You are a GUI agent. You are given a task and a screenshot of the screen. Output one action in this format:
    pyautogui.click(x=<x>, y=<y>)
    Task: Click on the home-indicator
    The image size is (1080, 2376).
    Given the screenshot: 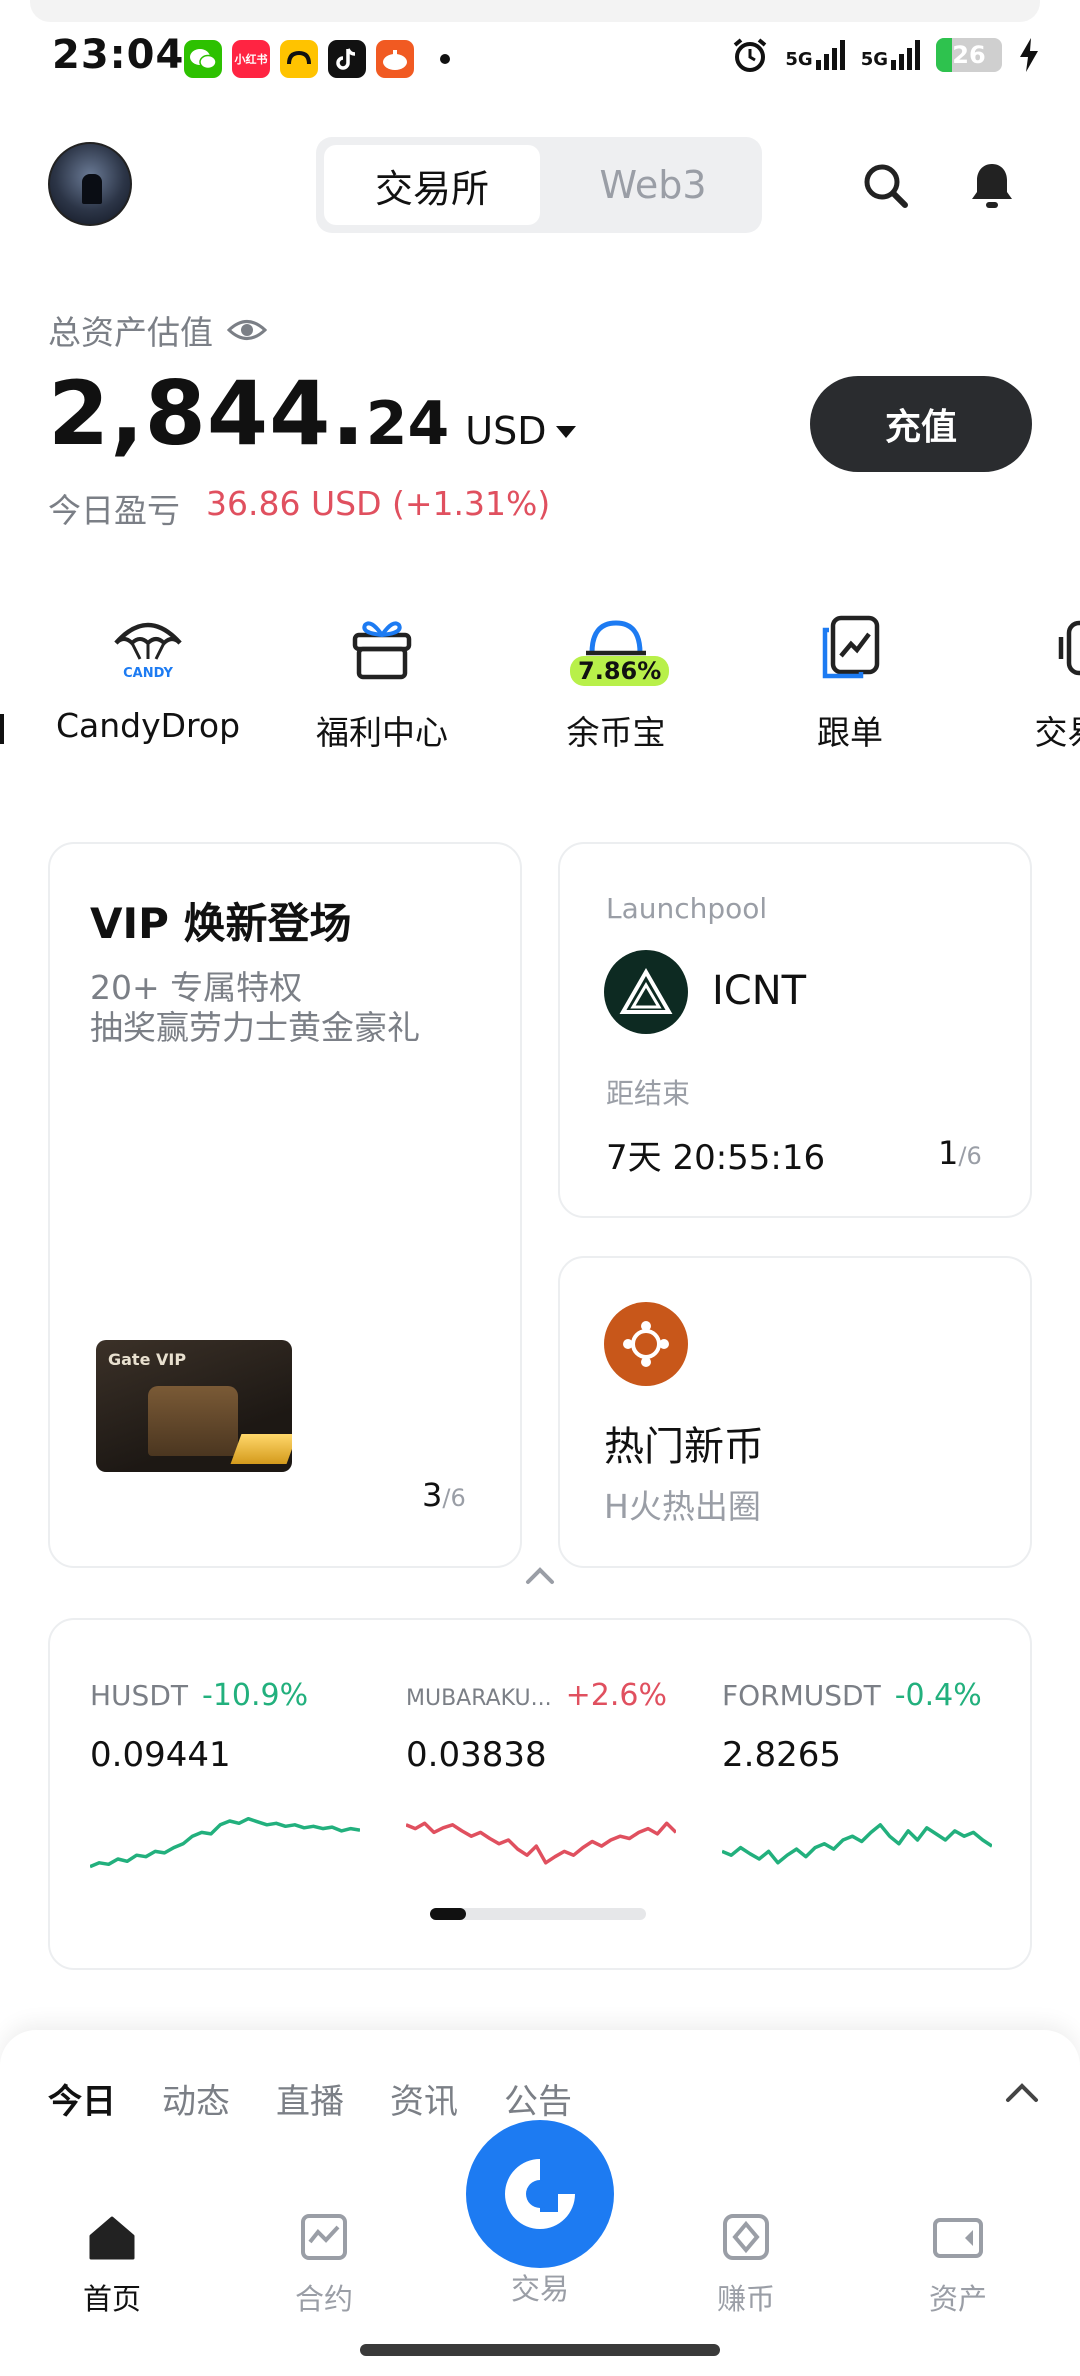 What is the action you would take?
    pyautogui.click(x=540, y=2350)
    